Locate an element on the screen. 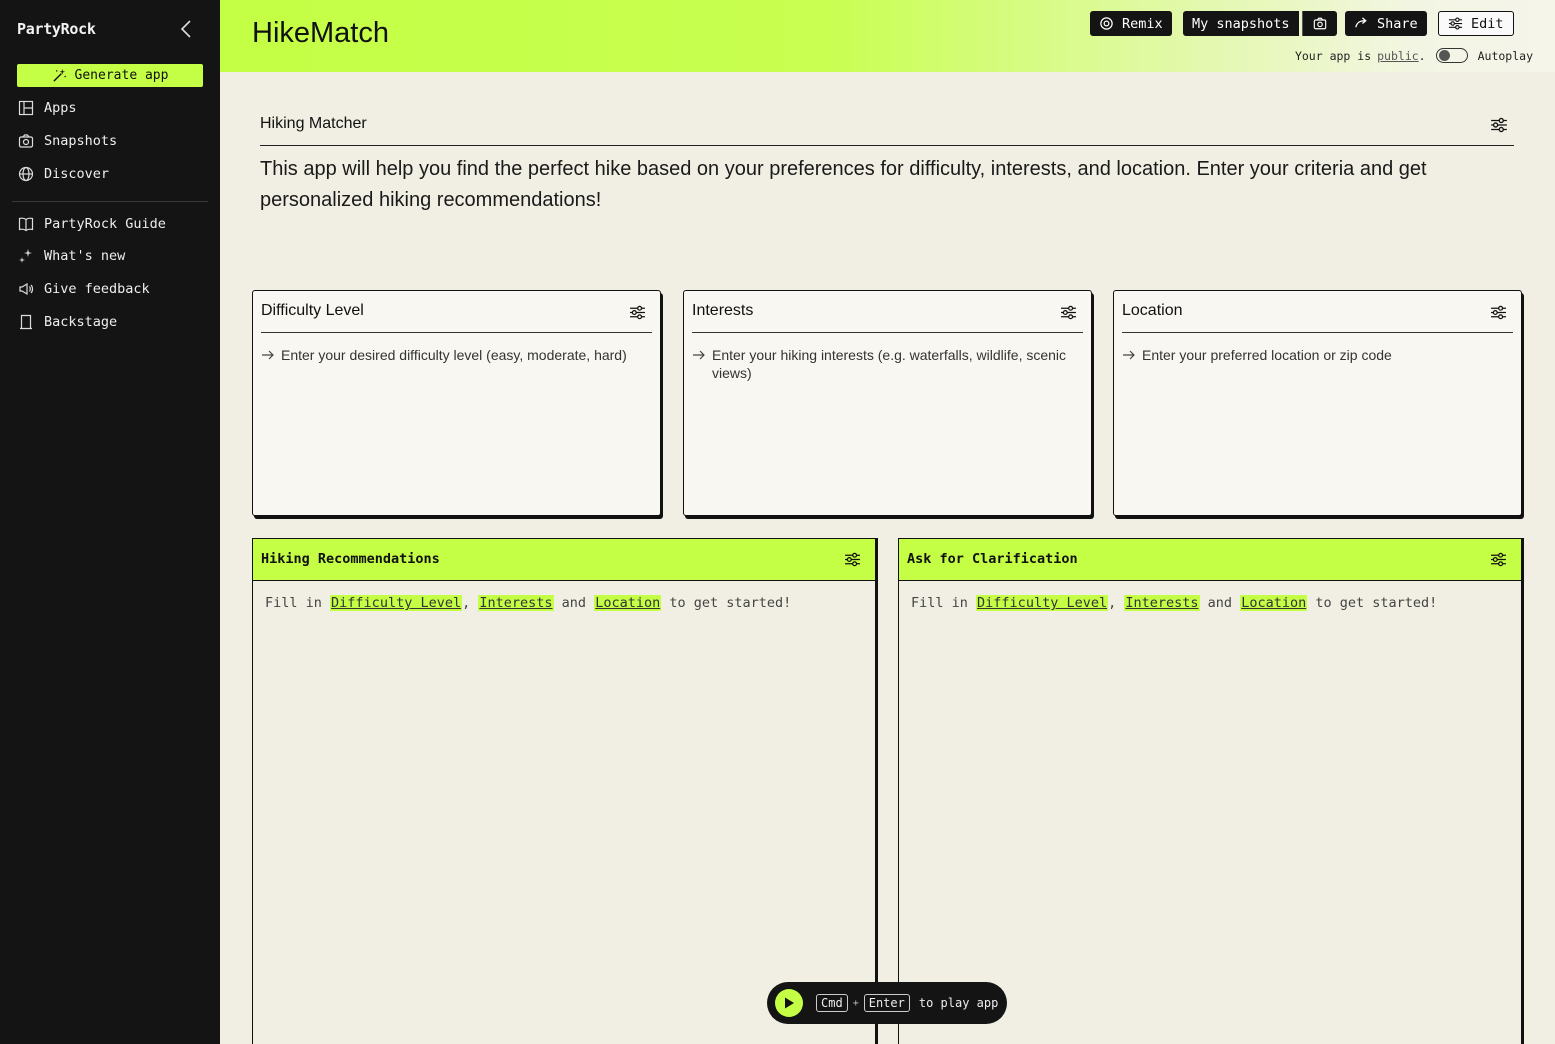 The height and width of the screenshot is (1044, 1555). sidebar-item-apps: Apps is located at coordinates (47, 108).